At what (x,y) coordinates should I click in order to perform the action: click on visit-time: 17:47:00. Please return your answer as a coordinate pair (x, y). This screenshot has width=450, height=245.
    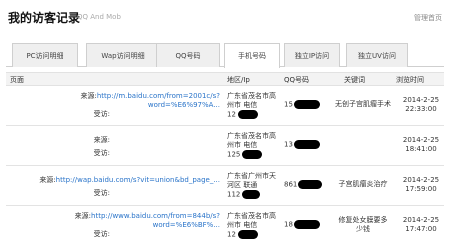
    Looking at the image, I should click on (421, 229).